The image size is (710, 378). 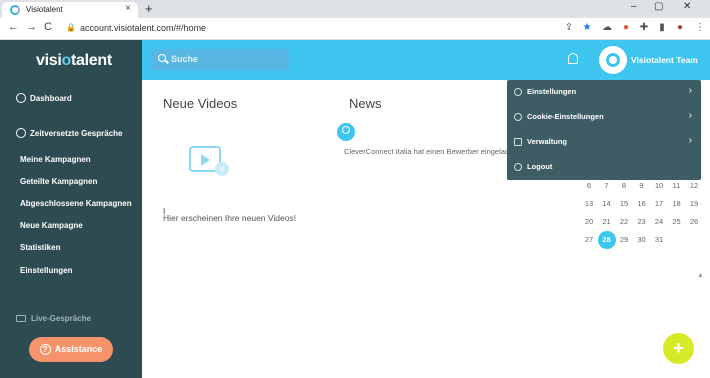 I want to click on calendar-day: 26, so click(x=694, y=222).